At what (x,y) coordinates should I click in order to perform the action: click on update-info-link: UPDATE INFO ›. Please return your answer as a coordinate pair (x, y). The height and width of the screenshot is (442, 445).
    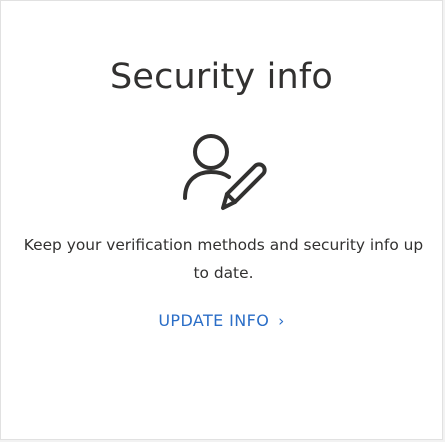
    Looking at the image, I should click on (221, 321).